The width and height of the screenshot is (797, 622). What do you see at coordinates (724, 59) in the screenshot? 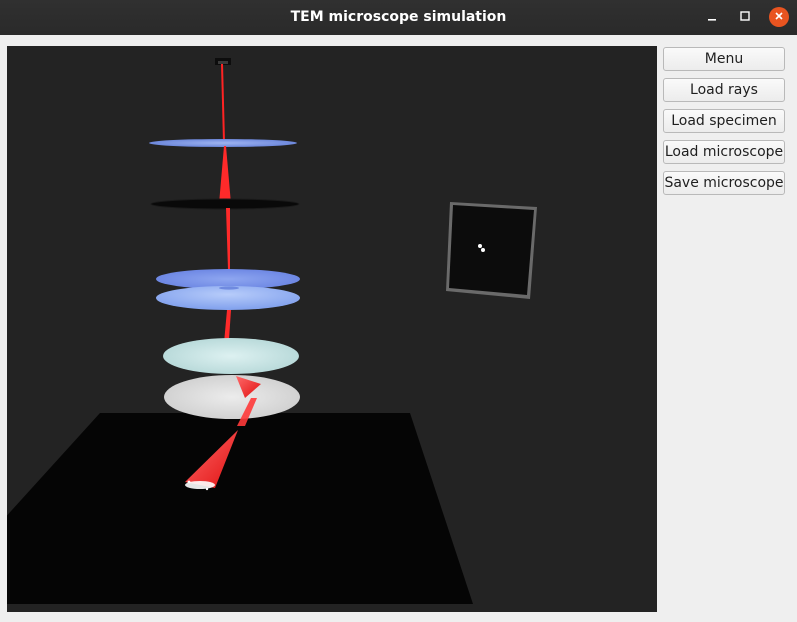
I see `menu-button: Menu` at bounding box center [724, 59].